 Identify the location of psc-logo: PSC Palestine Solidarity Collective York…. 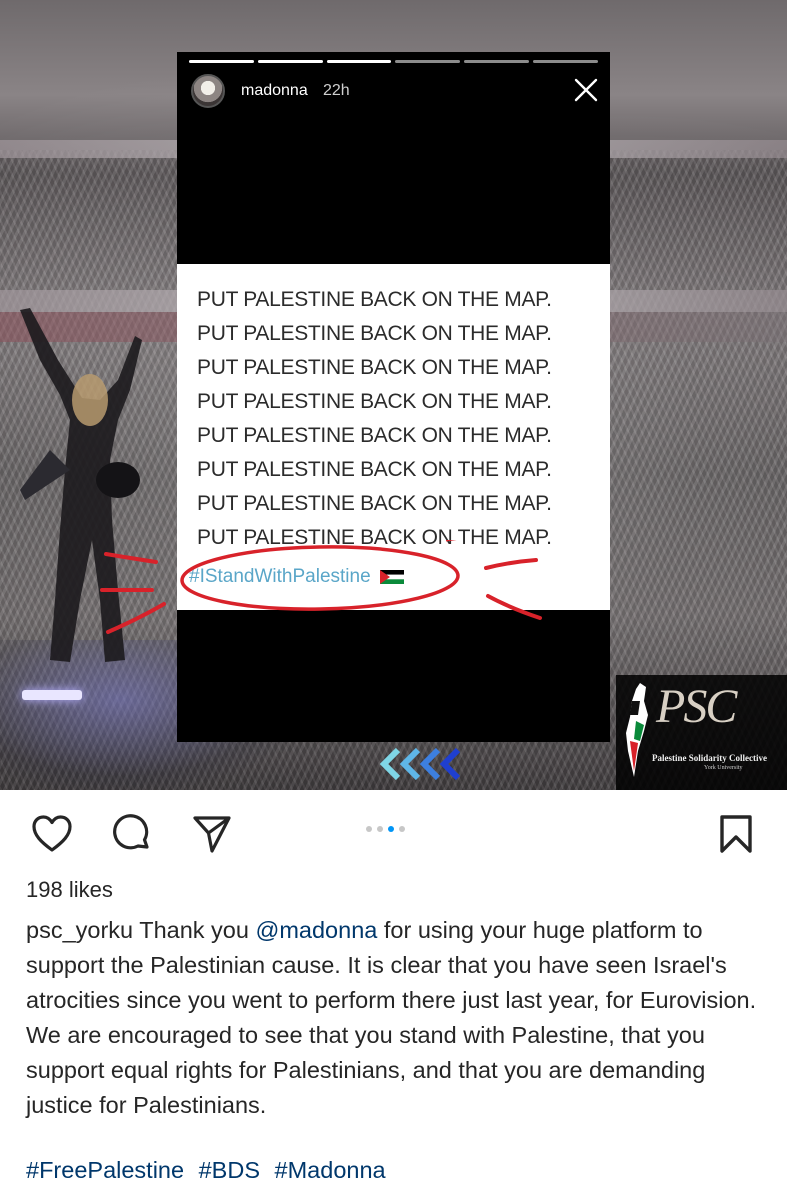
(701, 732).